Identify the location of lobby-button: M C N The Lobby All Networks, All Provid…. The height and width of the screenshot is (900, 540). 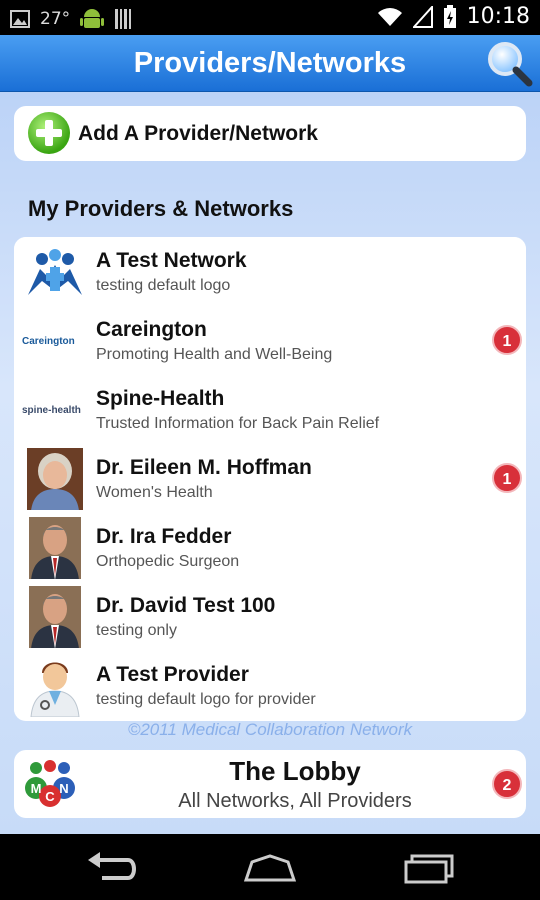
(270, 784).